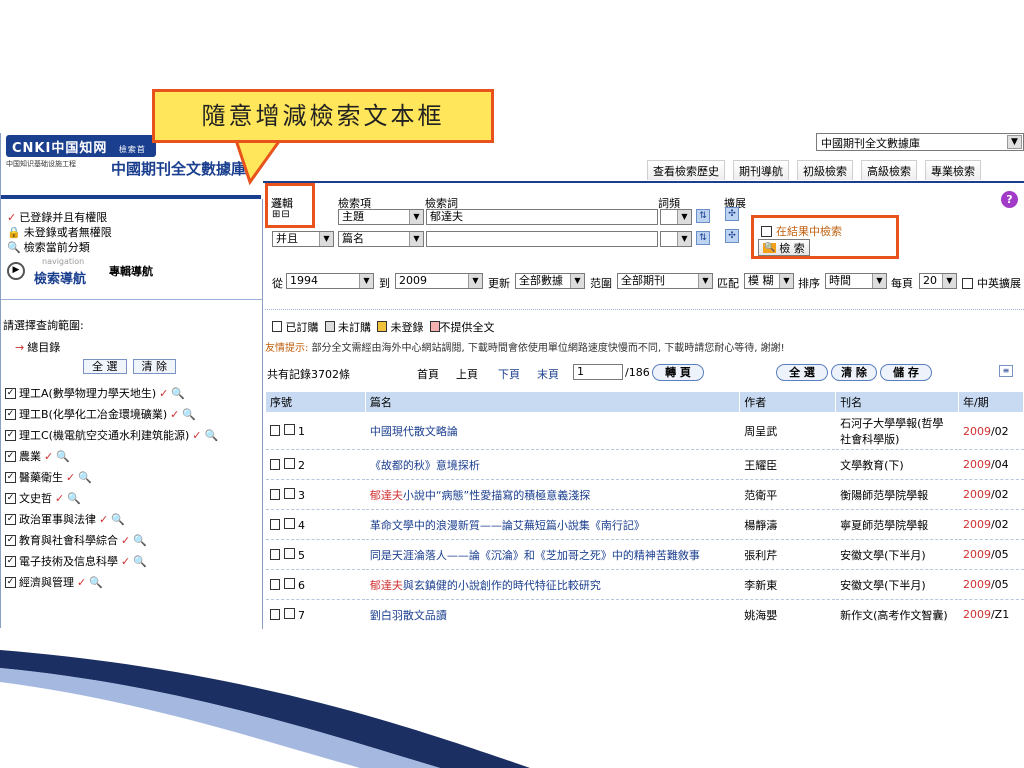 Image resolution: width=1024 pixels, height=768 pixels. Describe the element at coordinates (425, 465) in the screenshot. I see `title-link: 《故都的秋》意境探析` at that location.